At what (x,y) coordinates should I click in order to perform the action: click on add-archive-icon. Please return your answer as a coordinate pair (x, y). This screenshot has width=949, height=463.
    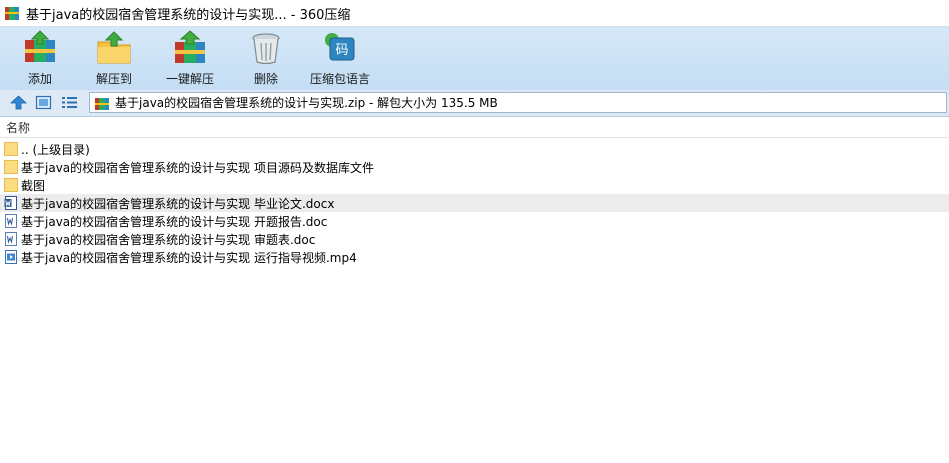
    Looking at the image, I should click on (40, 46).